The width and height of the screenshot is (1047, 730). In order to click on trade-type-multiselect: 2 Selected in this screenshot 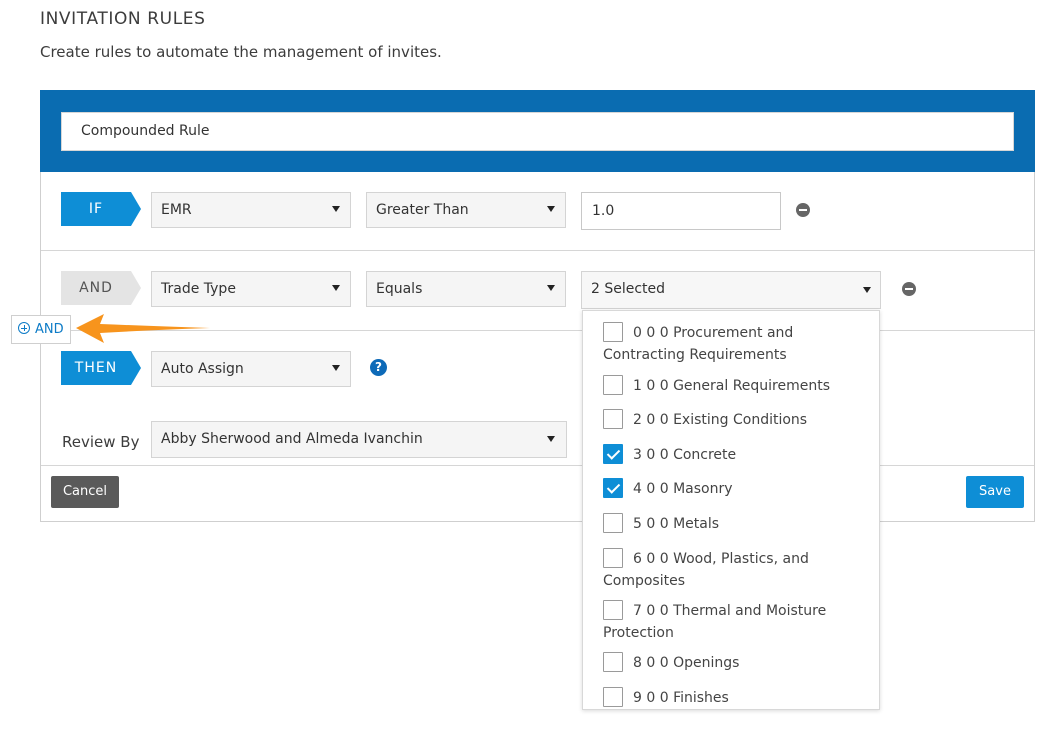, I will do `click(731, 290)`.